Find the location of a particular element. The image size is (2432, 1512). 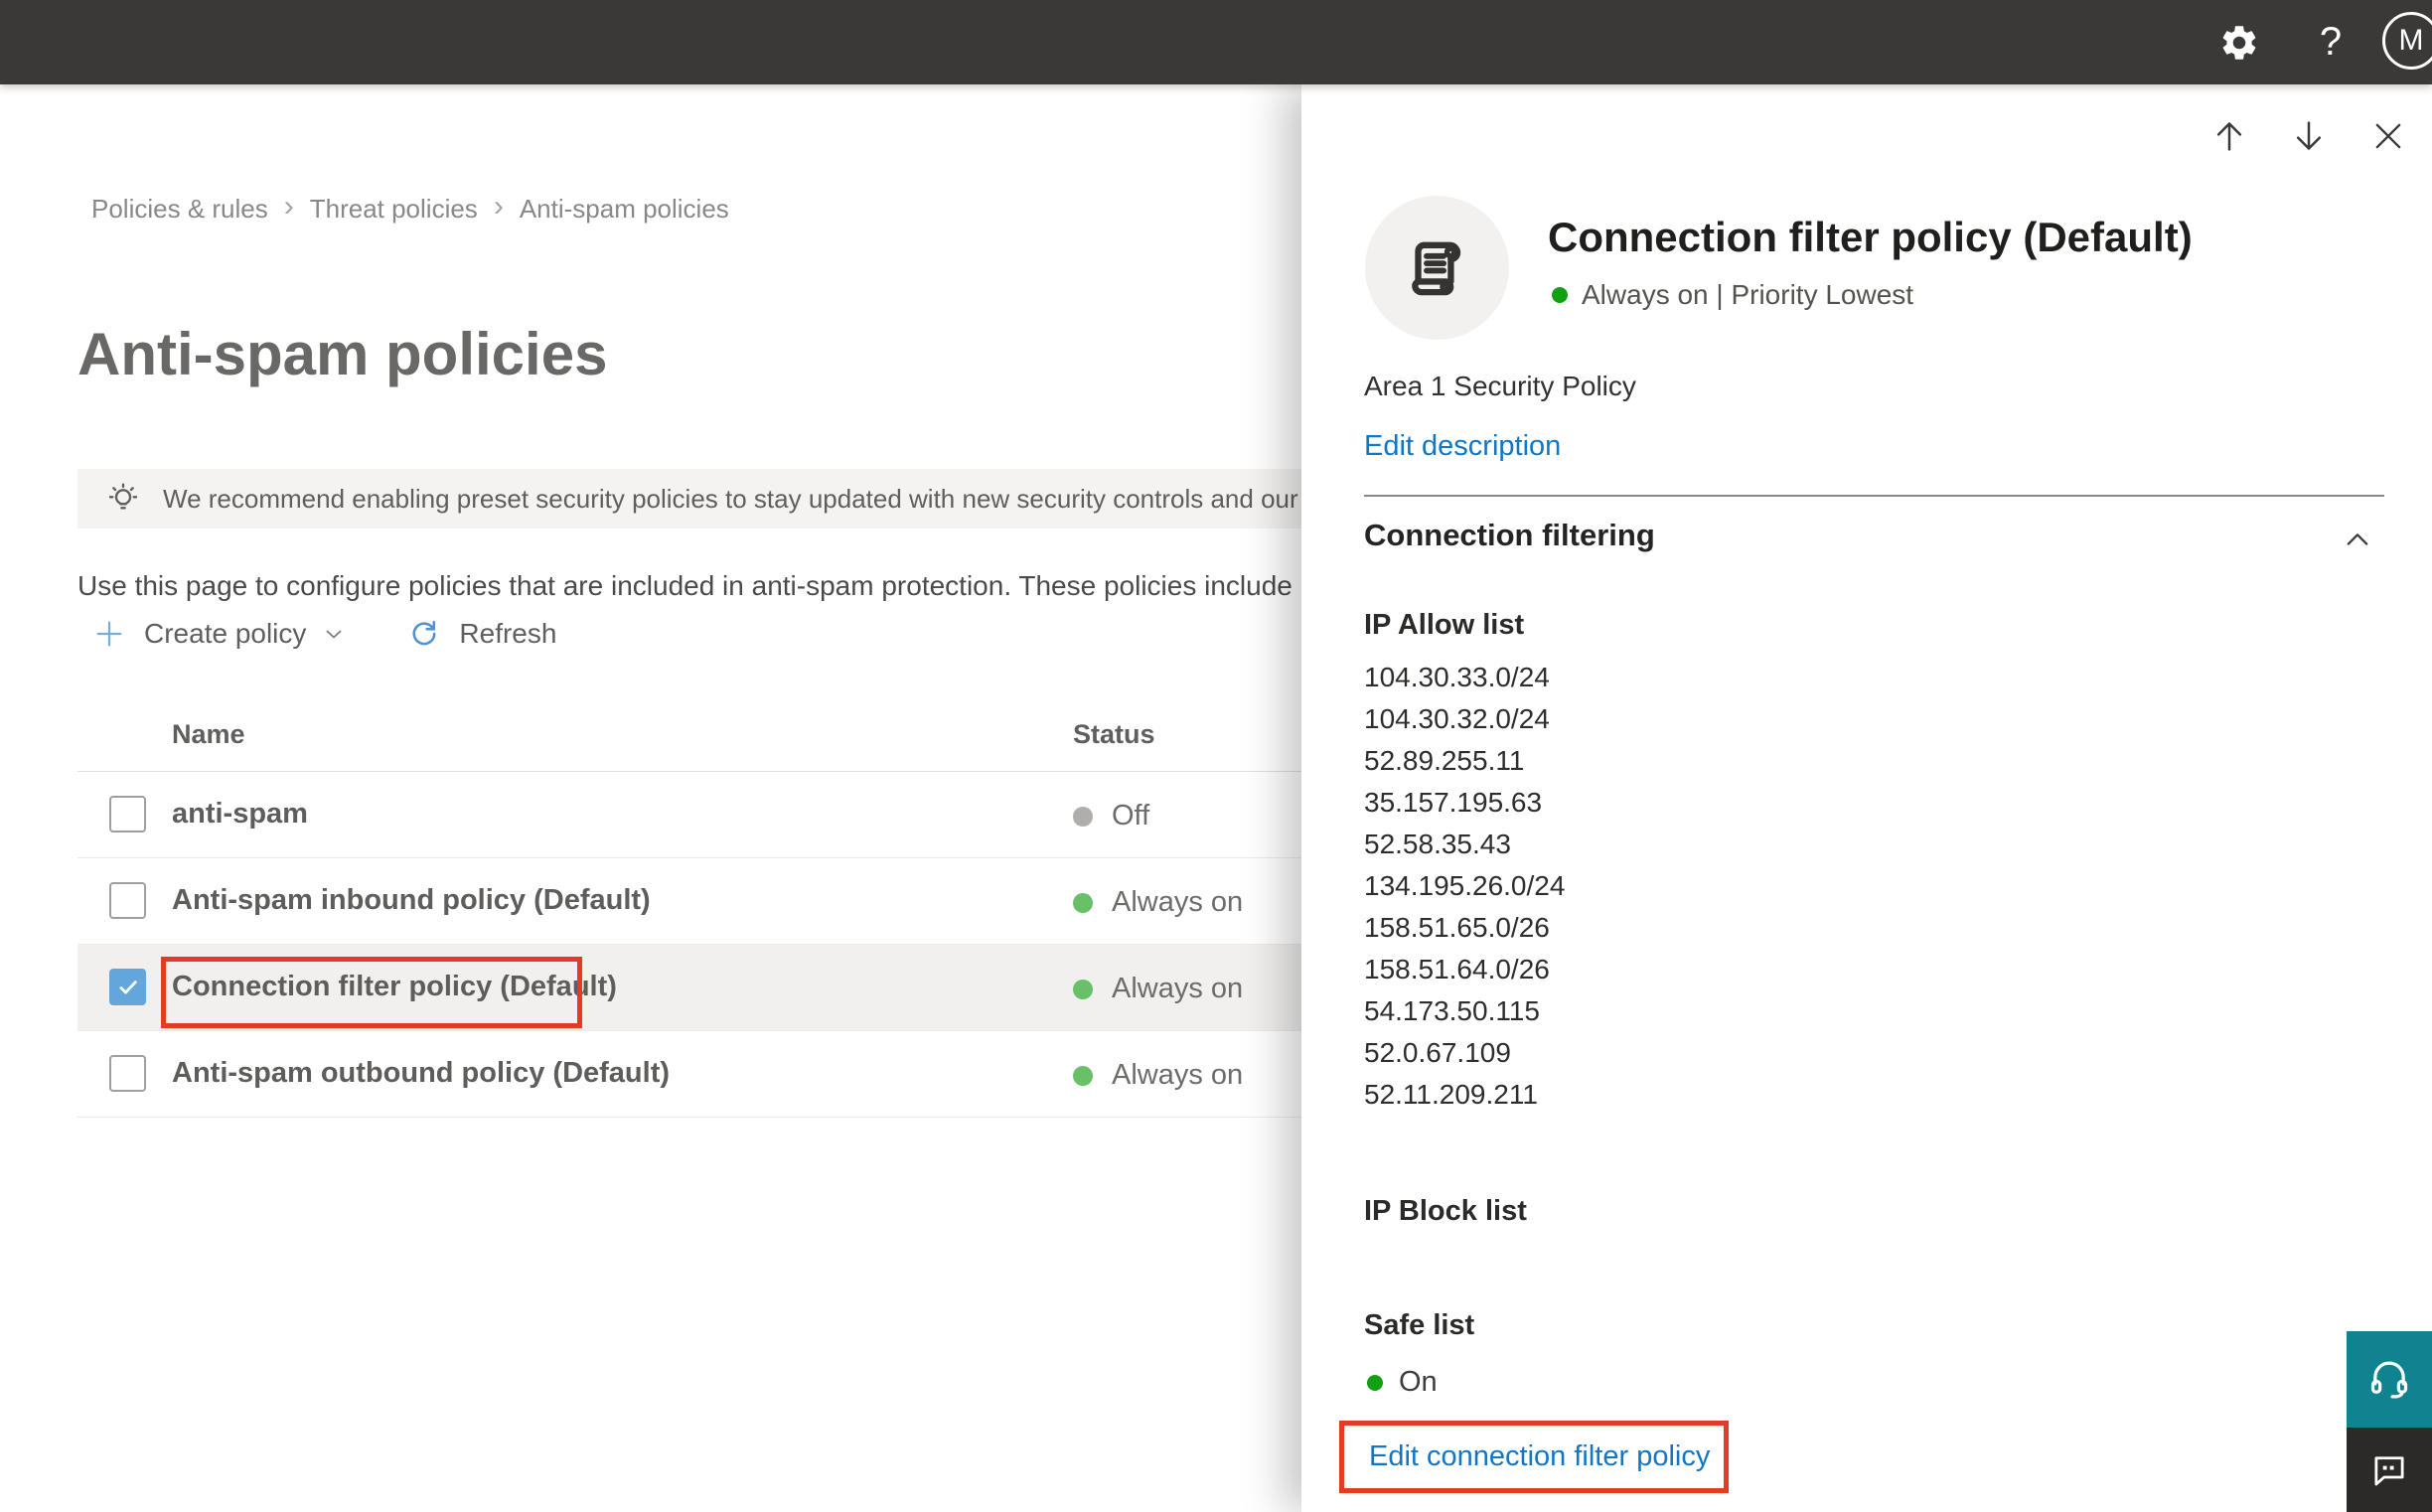

section-connection-filtering: Connection filtering is located at coordinates (1509, 535).